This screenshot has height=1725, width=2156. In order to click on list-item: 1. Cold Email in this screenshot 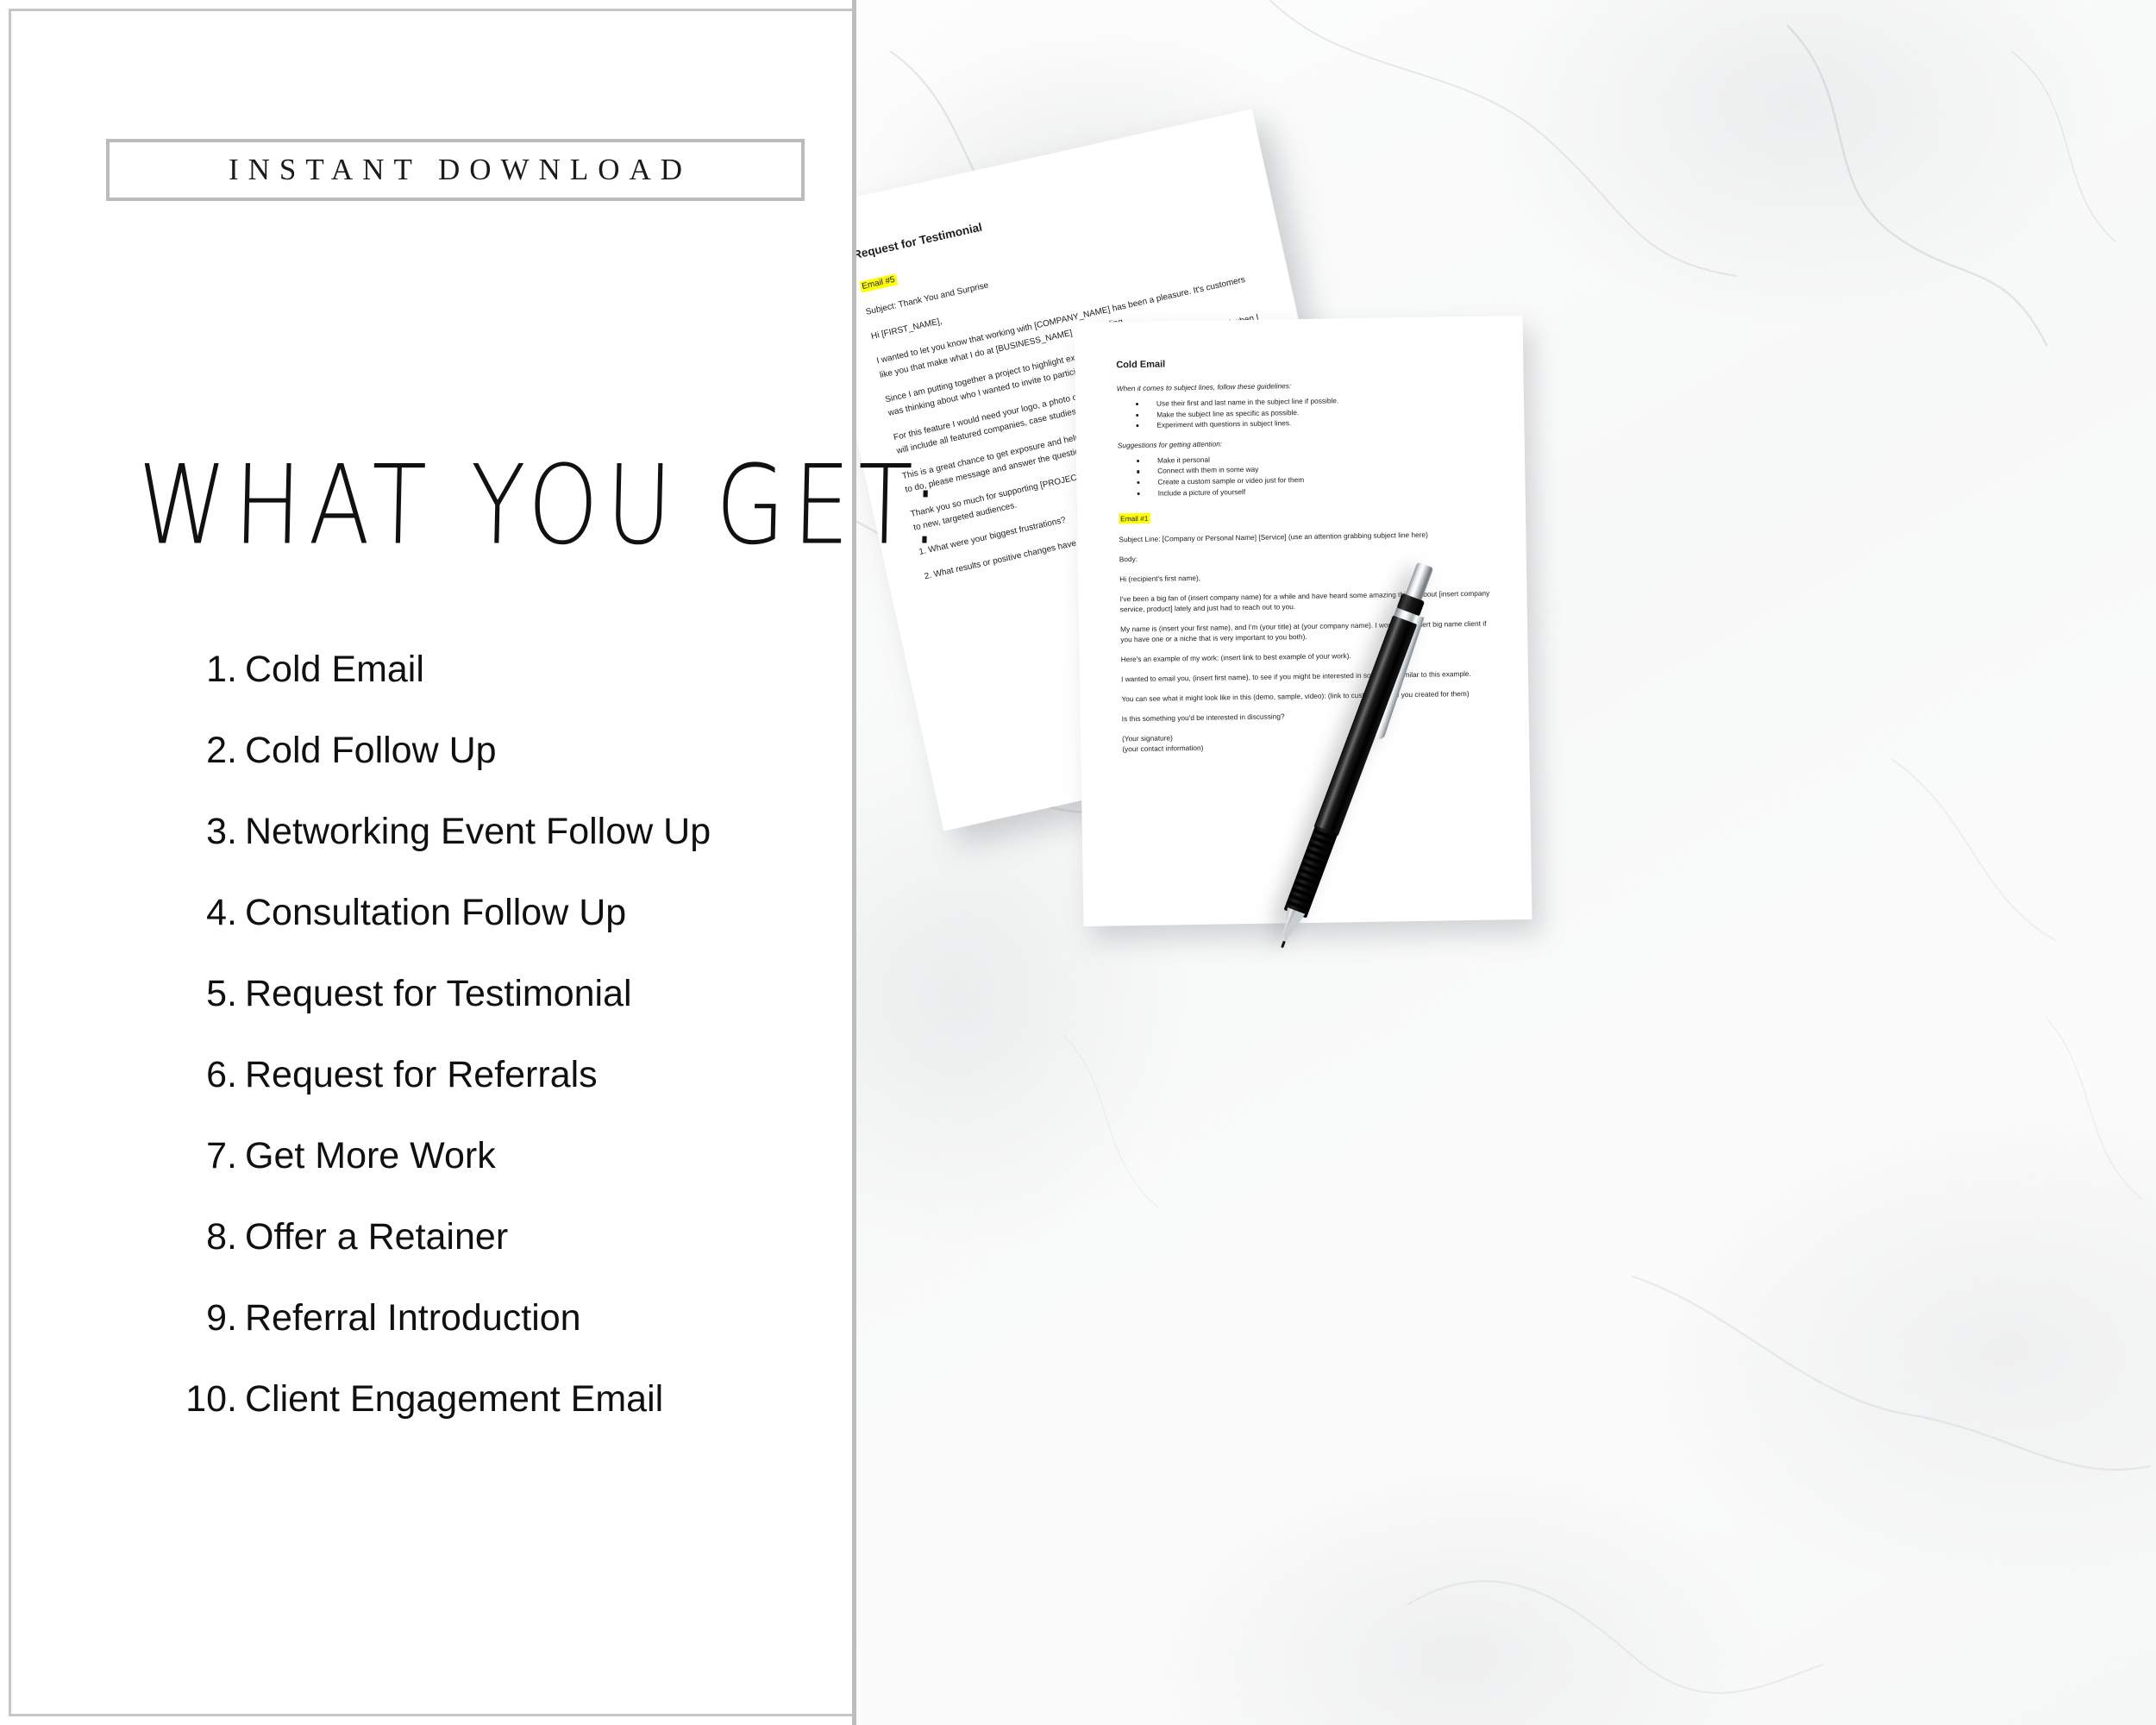, I will do `click(503, 669)`.